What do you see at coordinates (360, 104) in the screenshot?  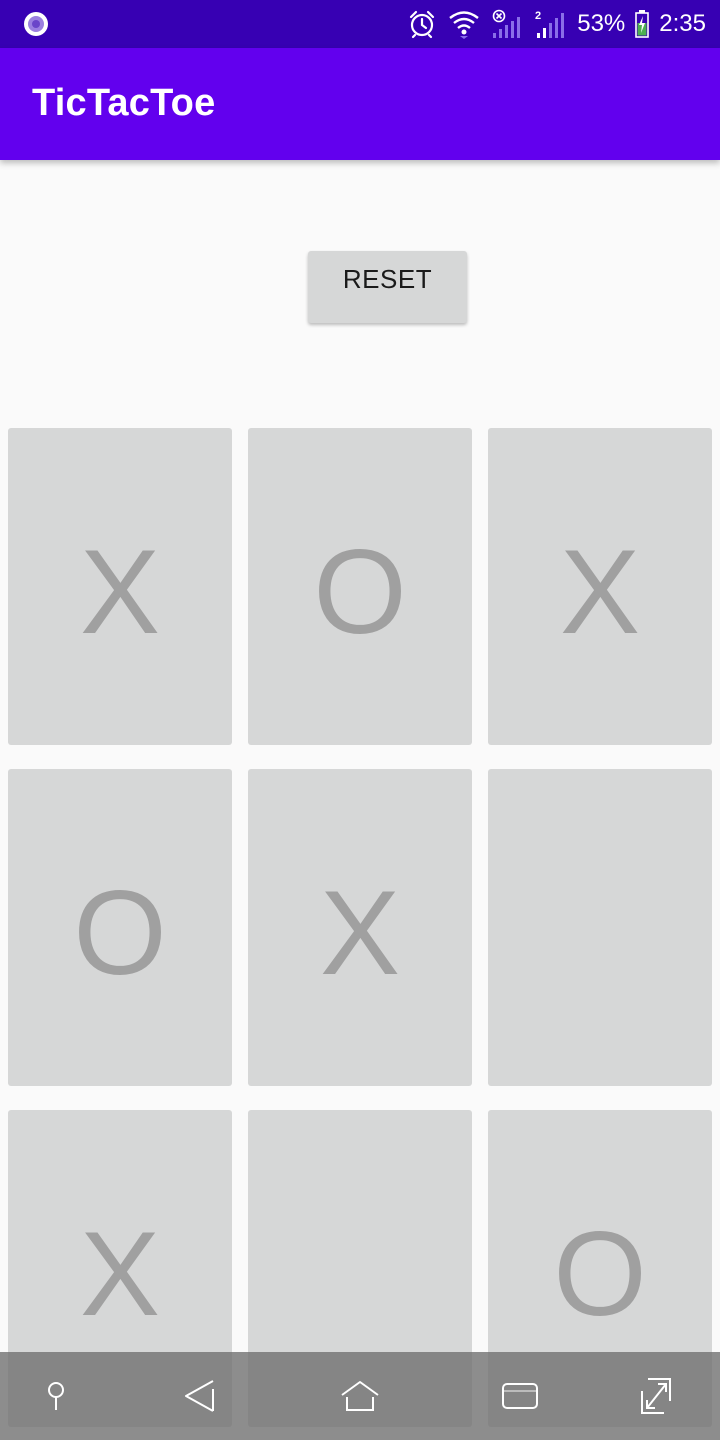 I see `app-bar: TicTacToe` at bounding box center [360, 104].